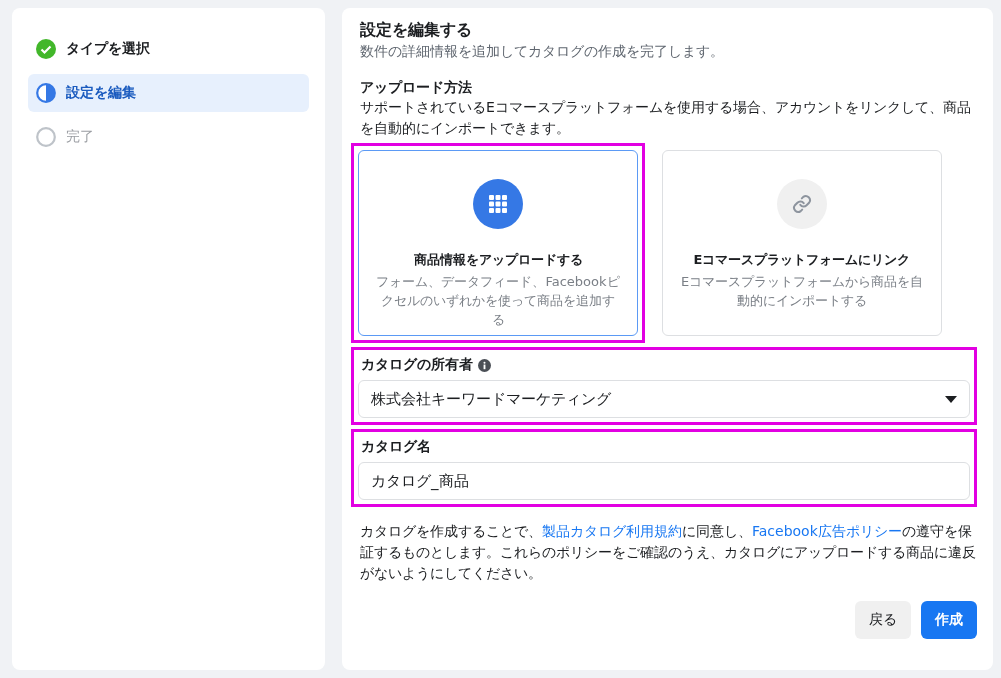  What do you see at coordinates (951, 399) in the screenshot?
I see `dropdown-caret-icon` at bounding box center [951, 399].